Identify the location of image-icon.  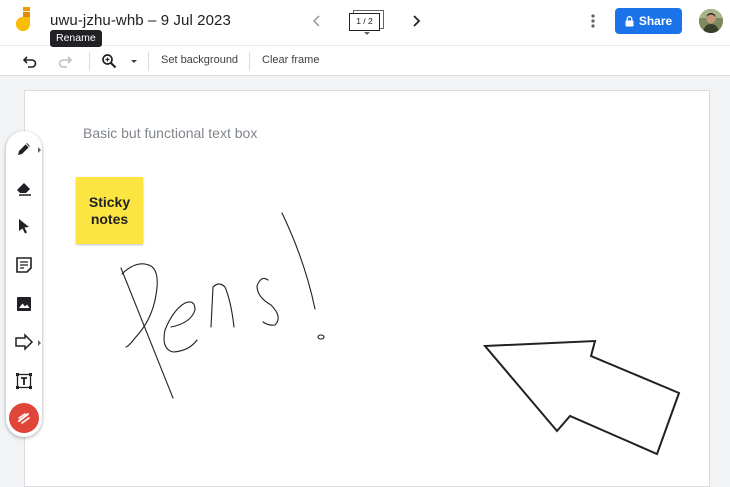
(24, 304).